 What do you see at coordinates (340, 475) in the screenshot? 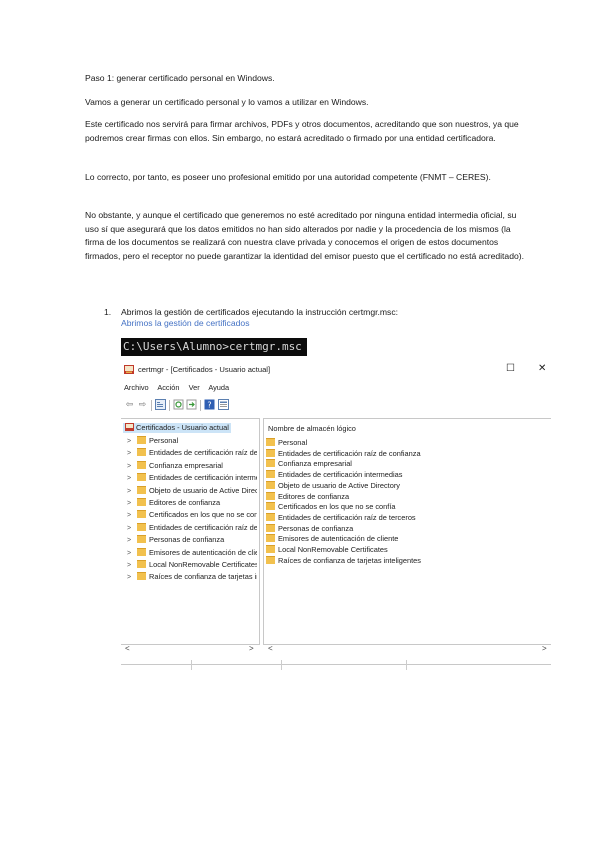
I see `list-item-label: Entidades de certificación intermedias` at bounding box center [340, 475].